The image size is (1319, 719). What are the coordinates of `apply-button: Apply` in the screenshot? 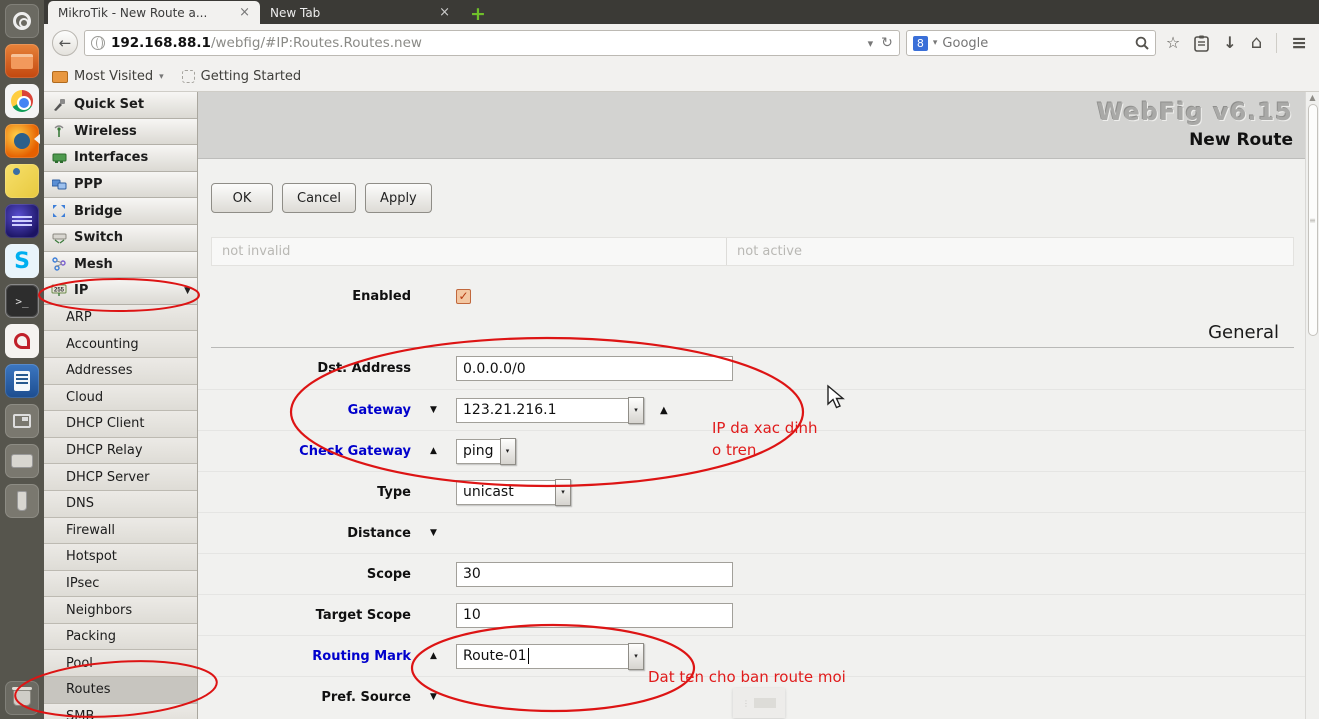 It's located at (398, 198).